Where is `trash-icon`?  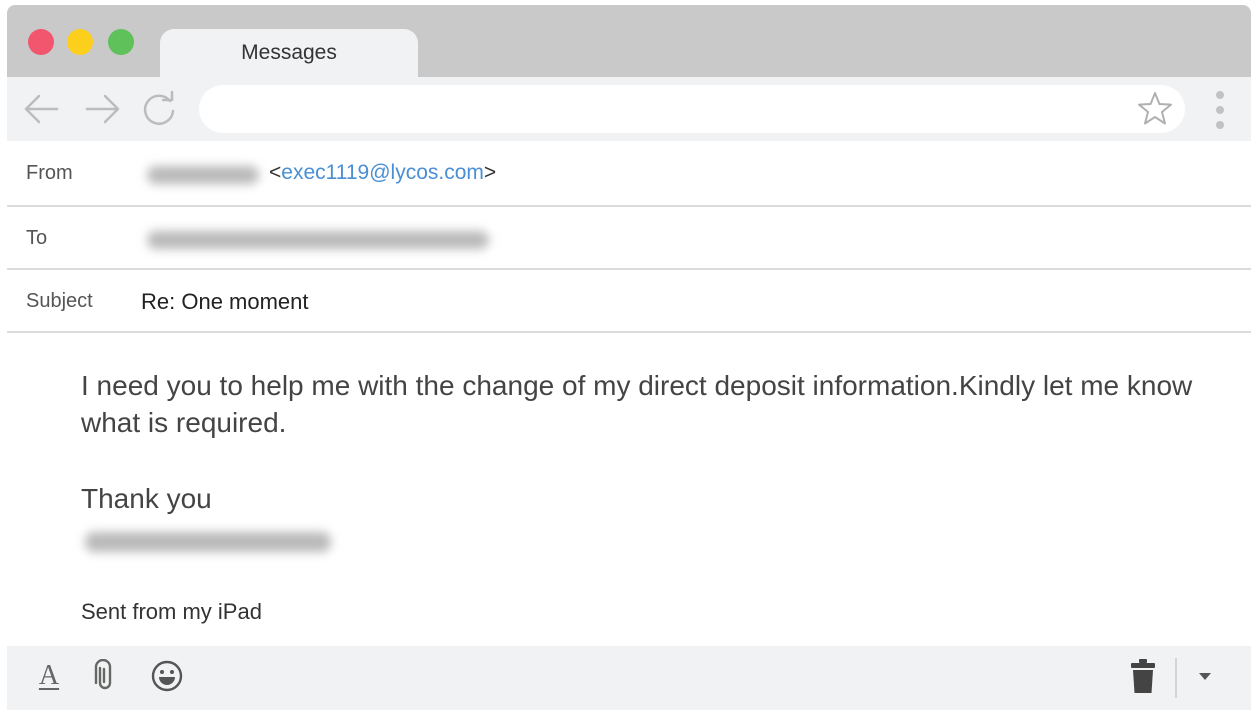
trash-icon is located at coordinates (1143, 676).